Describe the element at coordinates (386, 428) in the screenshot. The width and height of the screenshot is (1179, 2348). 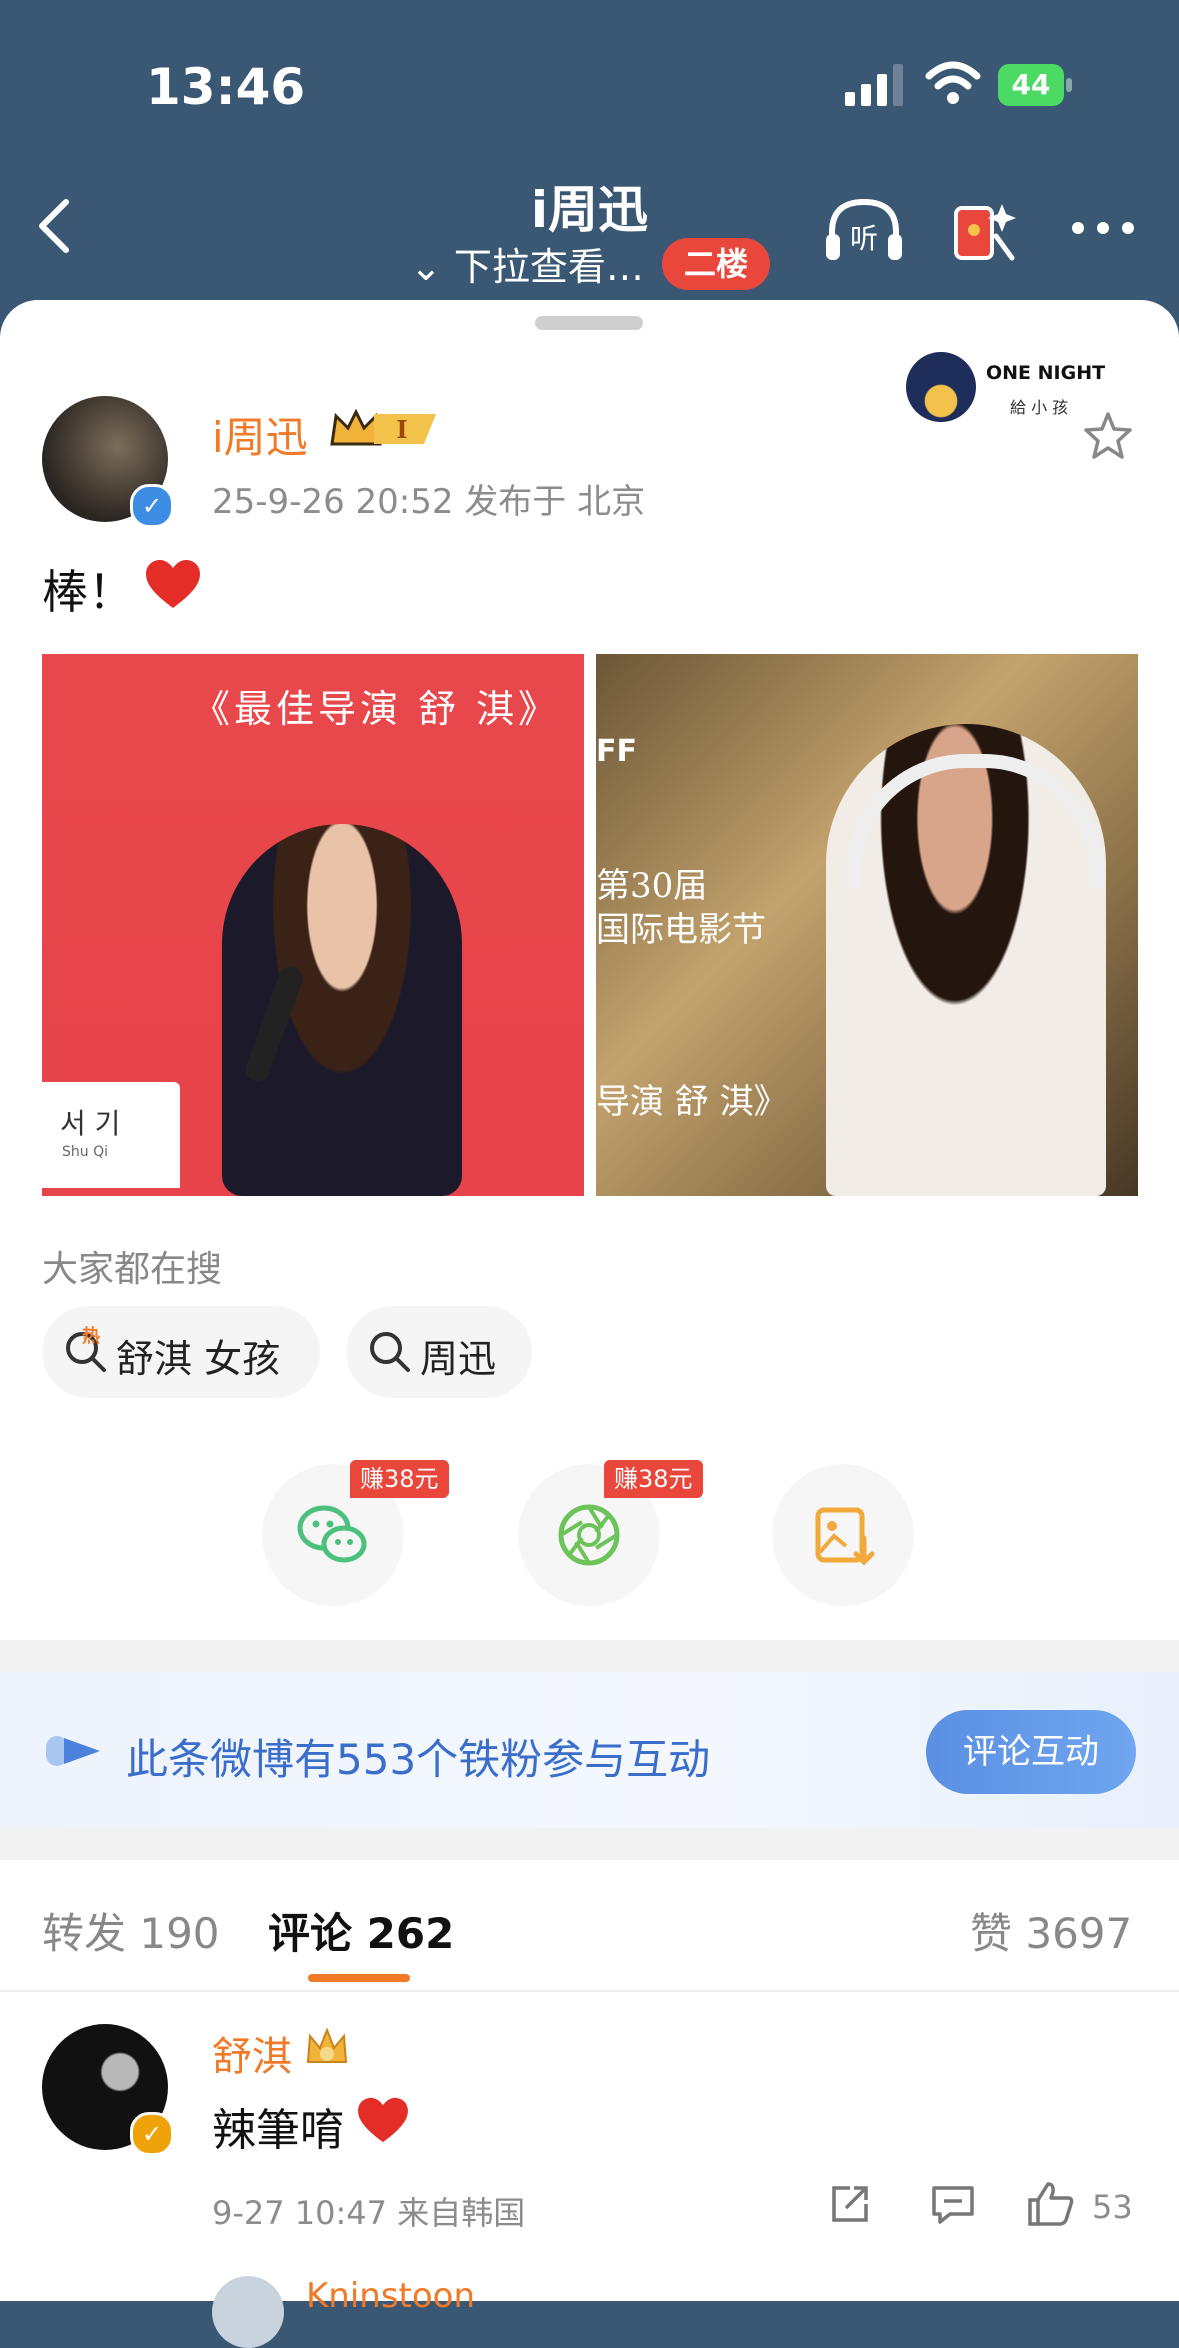
I see `vip-crown-badge-icon: I` at that location.